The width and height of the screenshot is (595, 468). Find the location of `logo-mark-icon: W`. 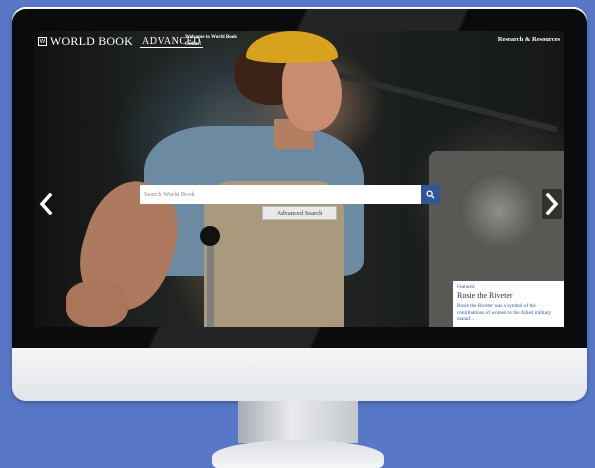

logo-mark-icon: W is located at coordinates (42, 41).